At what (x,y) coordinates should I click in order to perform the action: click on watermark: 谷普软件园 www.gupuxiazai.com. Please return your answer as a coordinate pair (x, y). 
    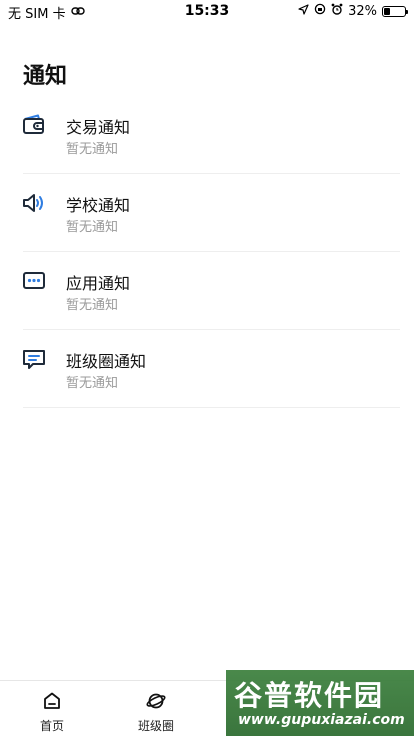
    Looking at the image, I should click on (320, 703).